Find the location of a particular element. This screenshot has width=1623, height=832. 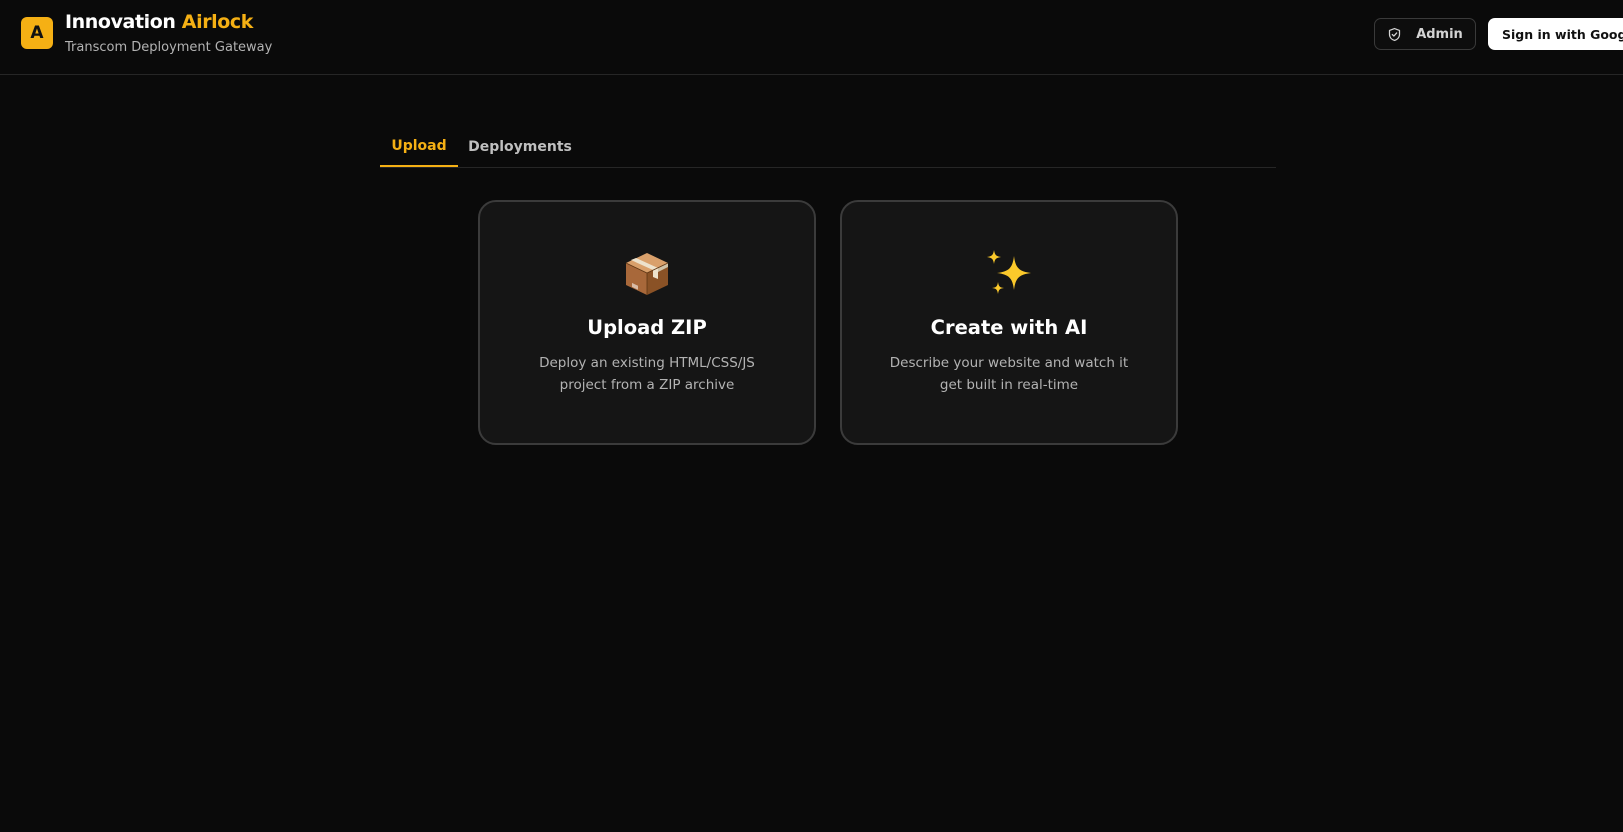

package-icon is located at coordinates (647, 273).